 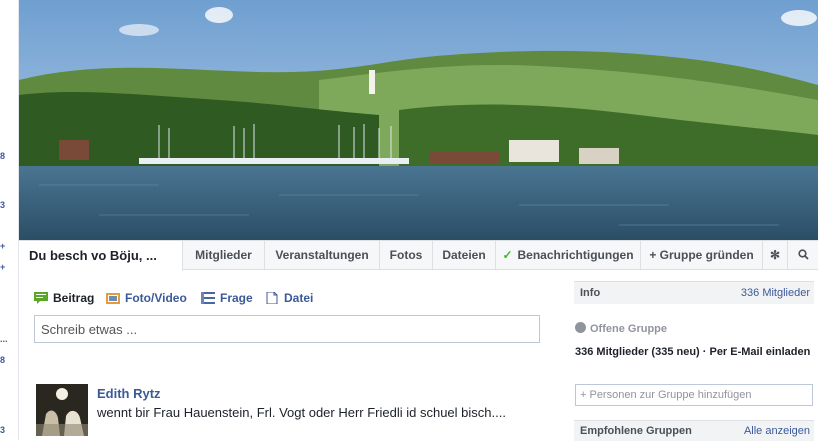 What do you see at coordinates (777, 431) in the screenshot?
I see `see-all-link: Alle anzeigen` at bounding box center [777, 431].